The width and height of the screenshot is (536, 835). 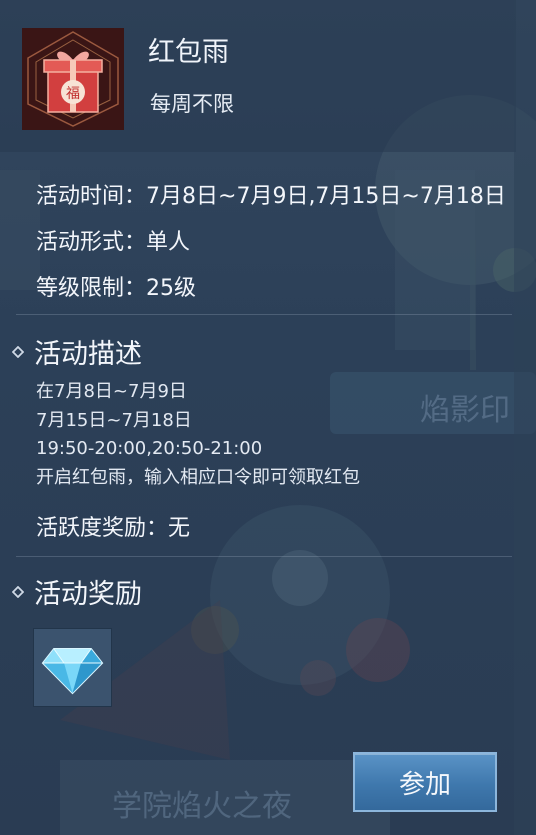 What do you see at coordinates (88, 354) in the screenshot?
I see `description-heading: 活动描述` at bounding box center [88, 354].